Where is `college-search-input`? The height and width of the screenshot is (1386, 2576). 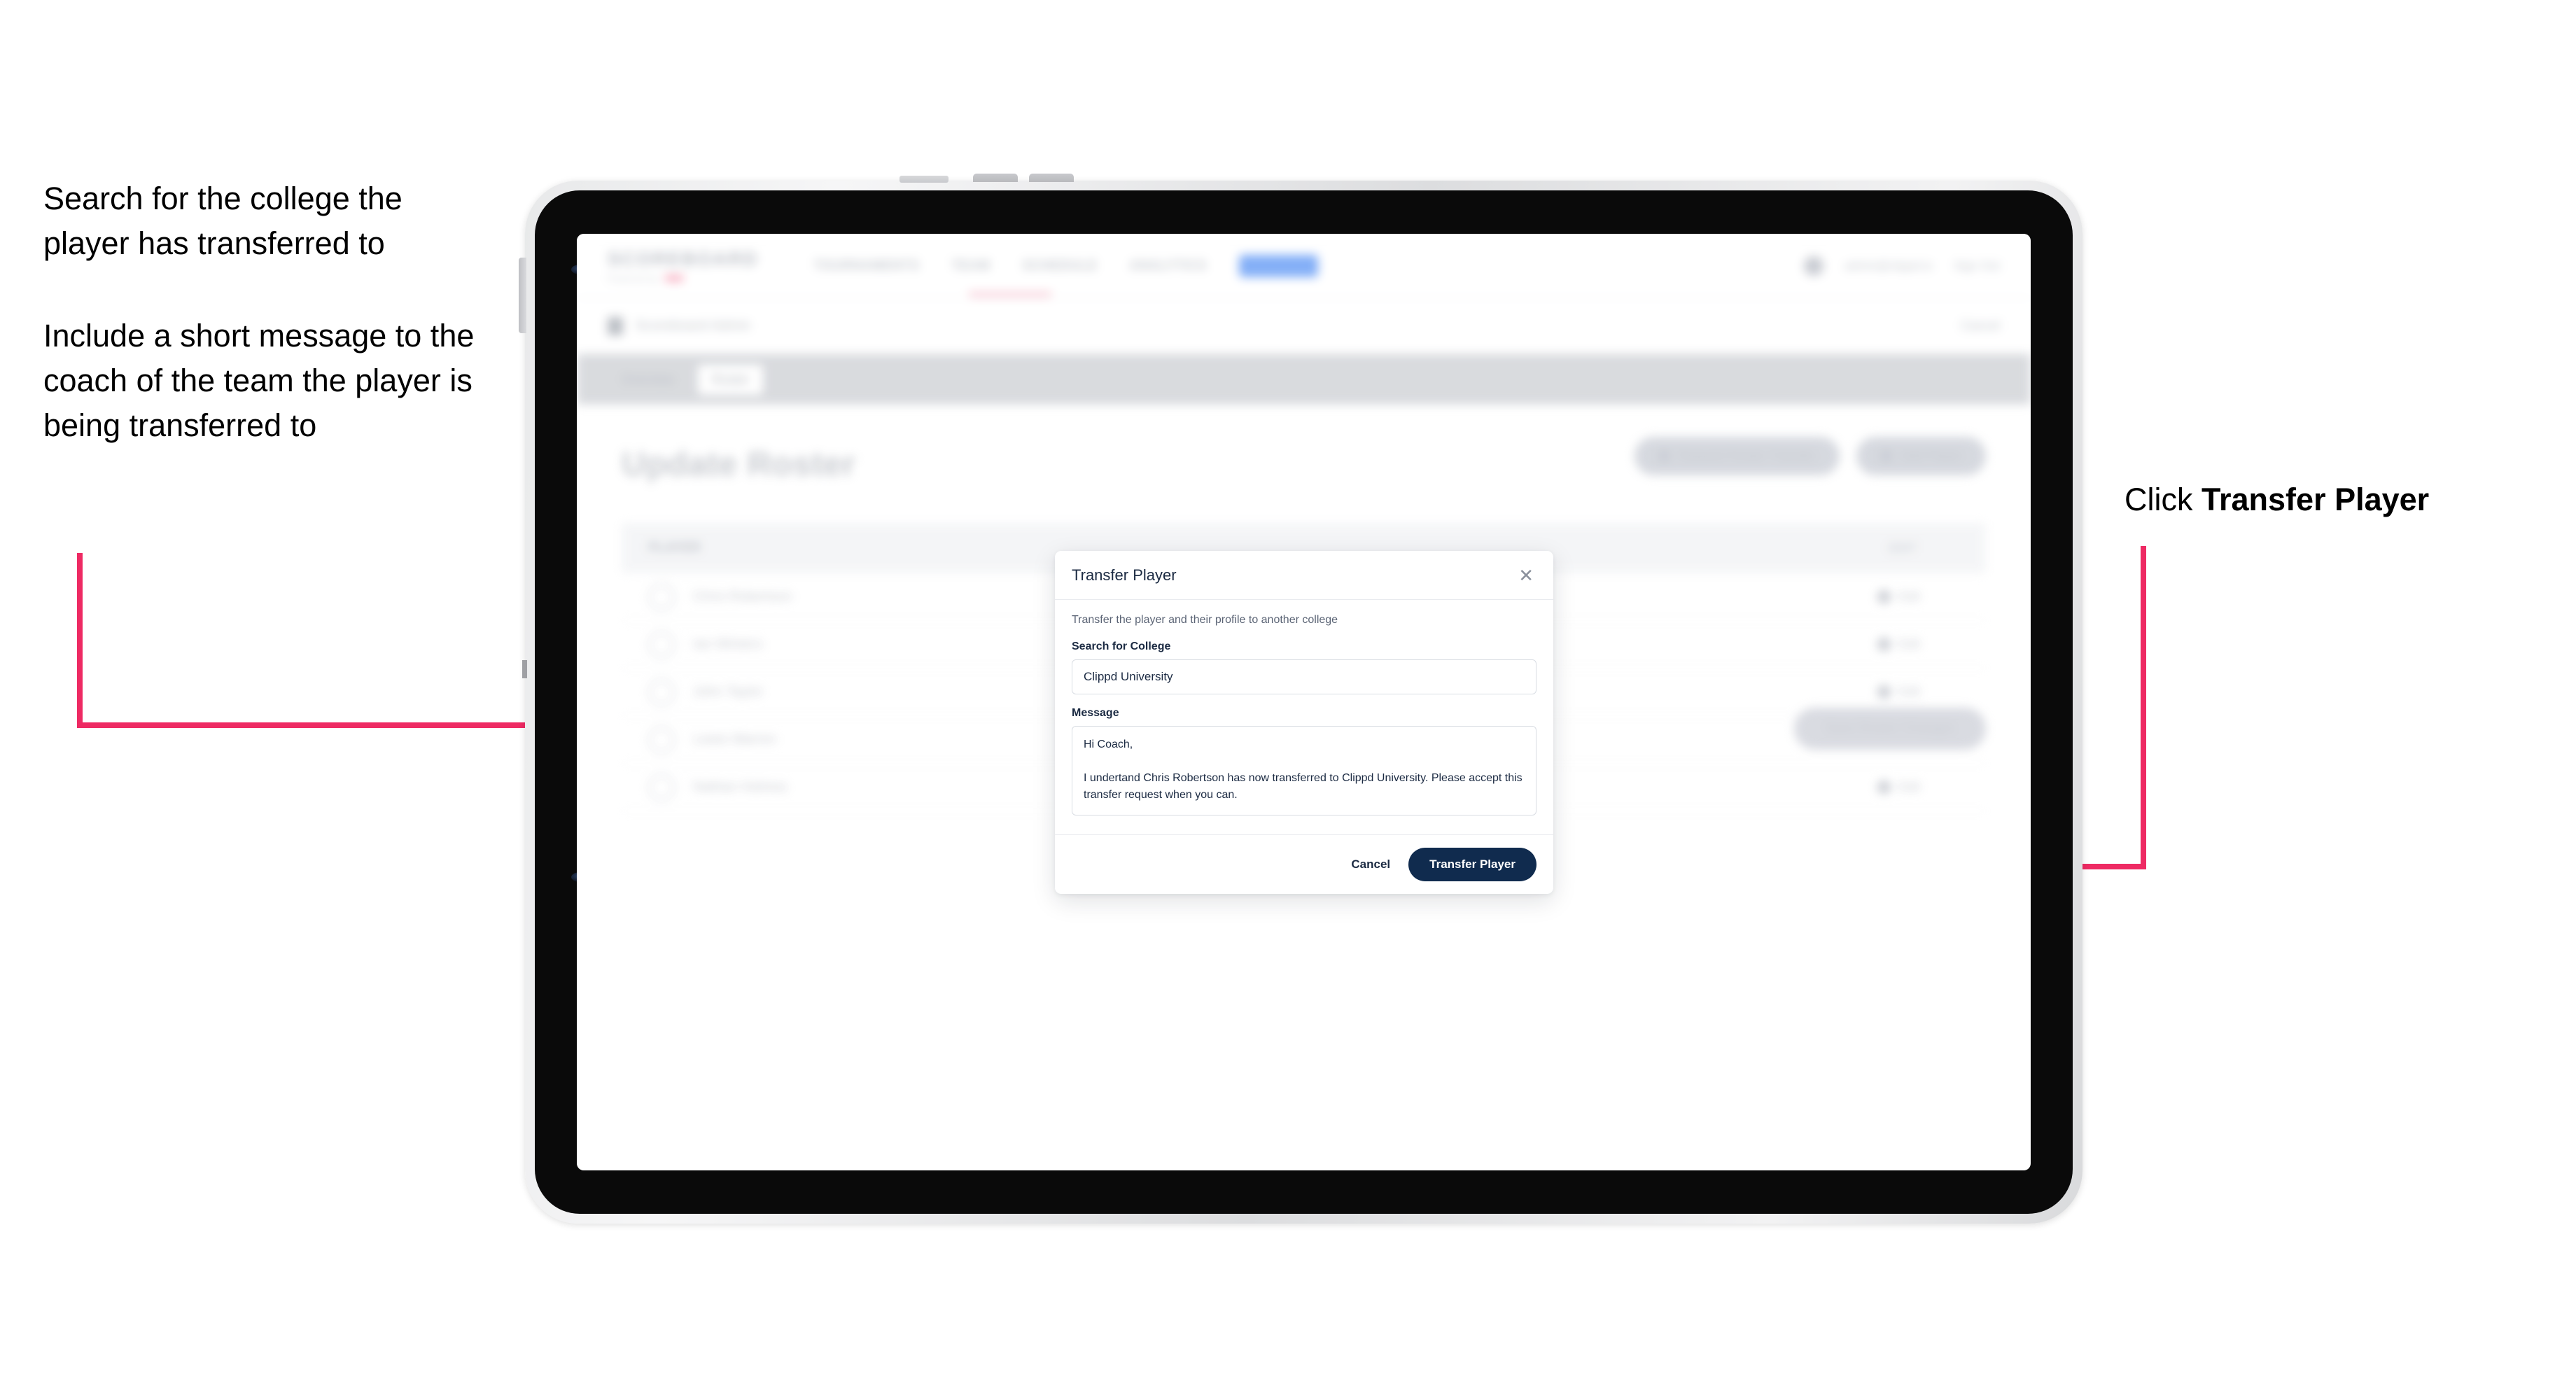 college-search-input is located at coordinates (1304, 676).